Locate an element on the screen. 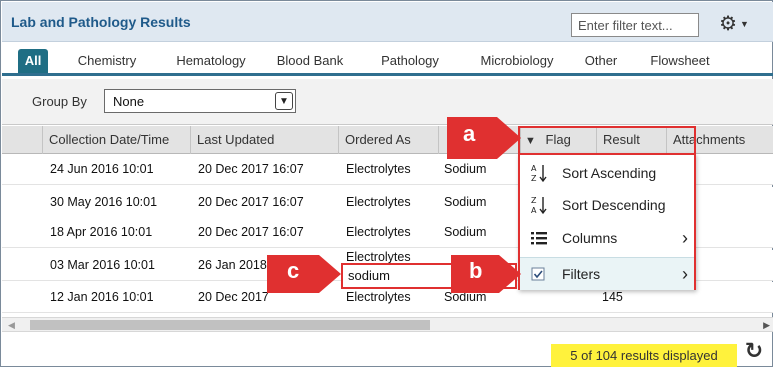 The image size is (773, 367). tab-pathology: Pathology is located at coordinates (410, 61).